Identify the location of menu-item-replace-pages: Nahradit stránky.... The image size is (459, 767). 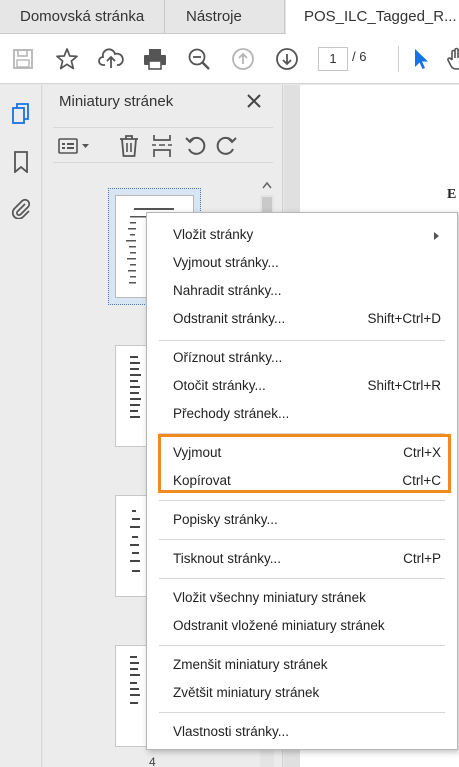
(302, 291).